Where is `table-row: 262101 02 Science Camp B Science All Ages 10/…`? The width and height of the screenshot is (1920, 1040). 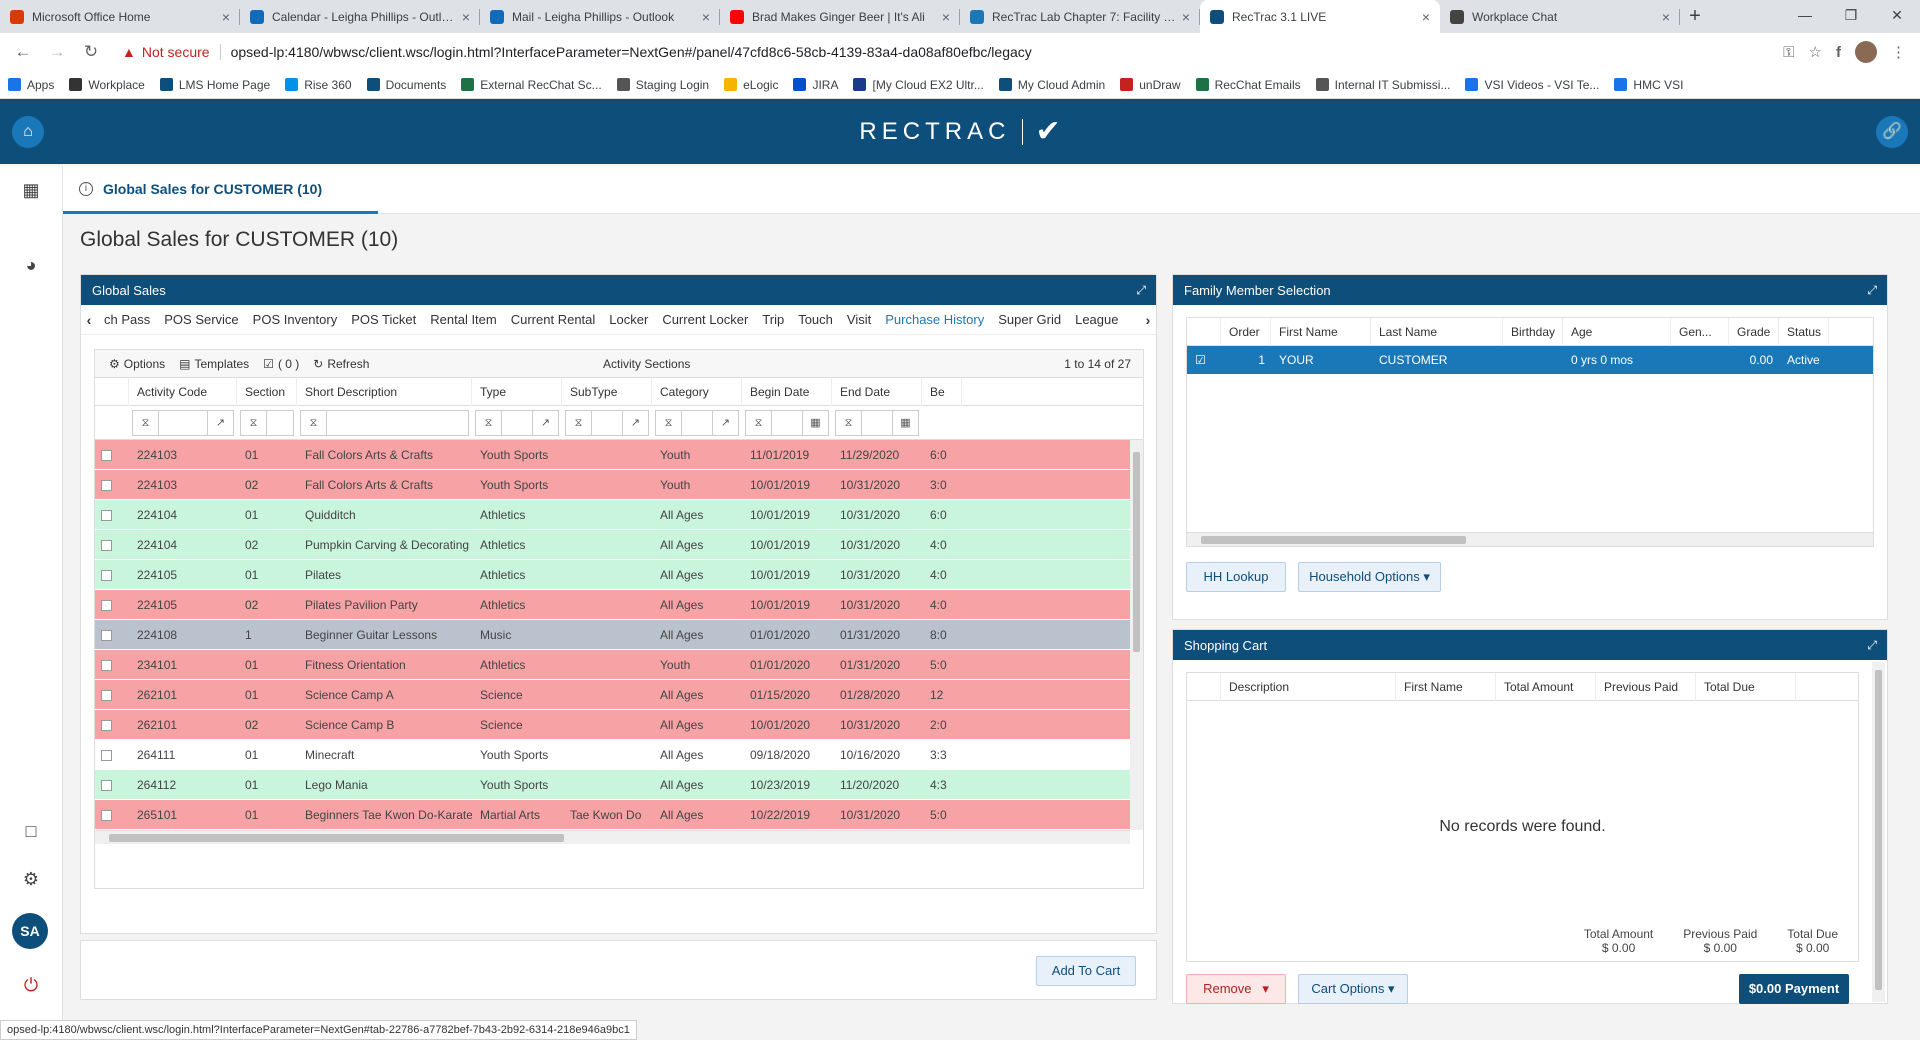 table-row: 262101 02 Science Camp B Science All Ages 10/… is located at coordinates (612, 725).